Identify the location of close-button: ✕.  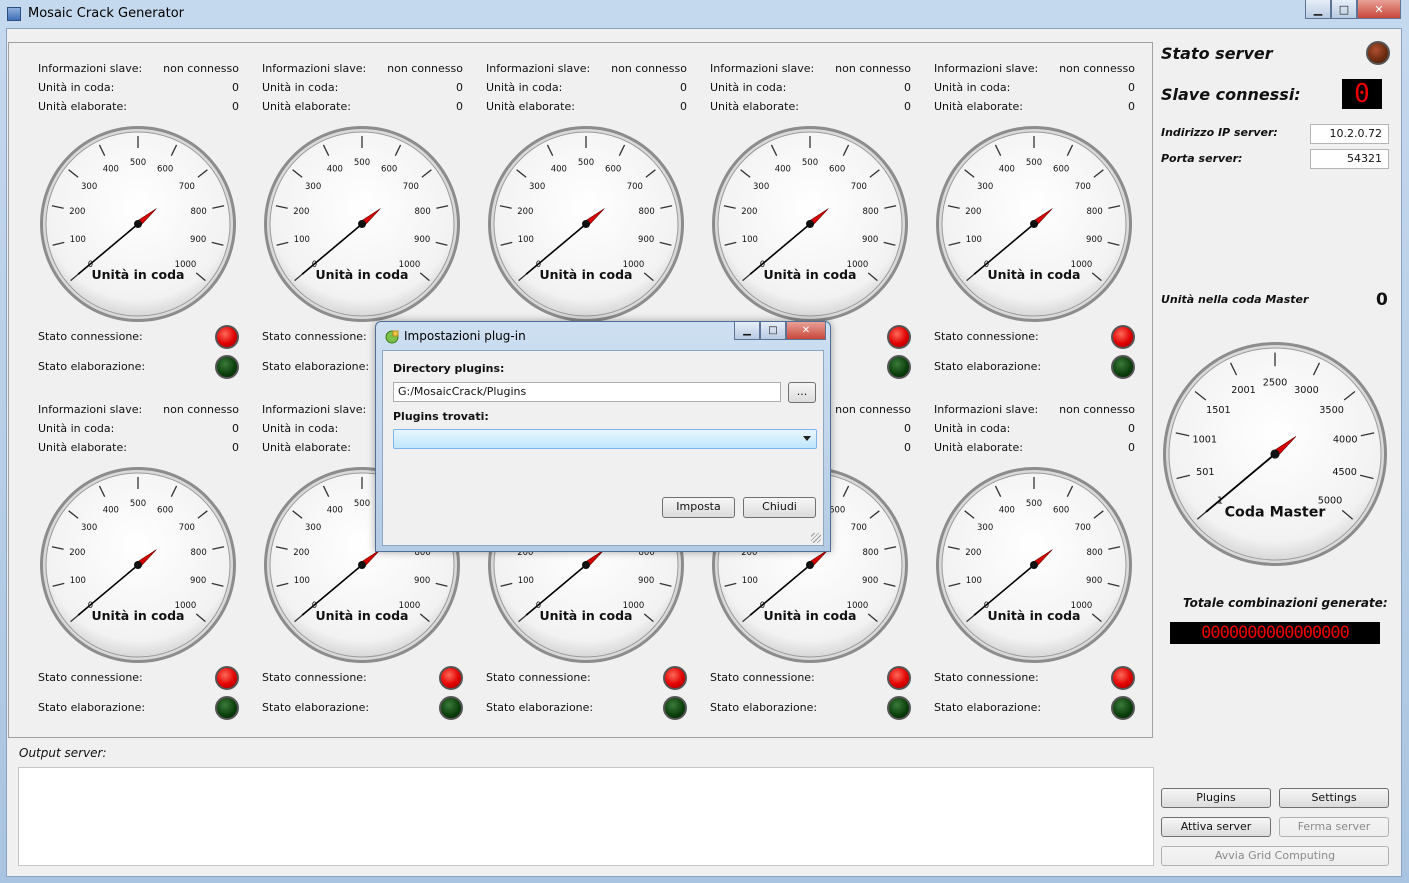
(1379, 9).